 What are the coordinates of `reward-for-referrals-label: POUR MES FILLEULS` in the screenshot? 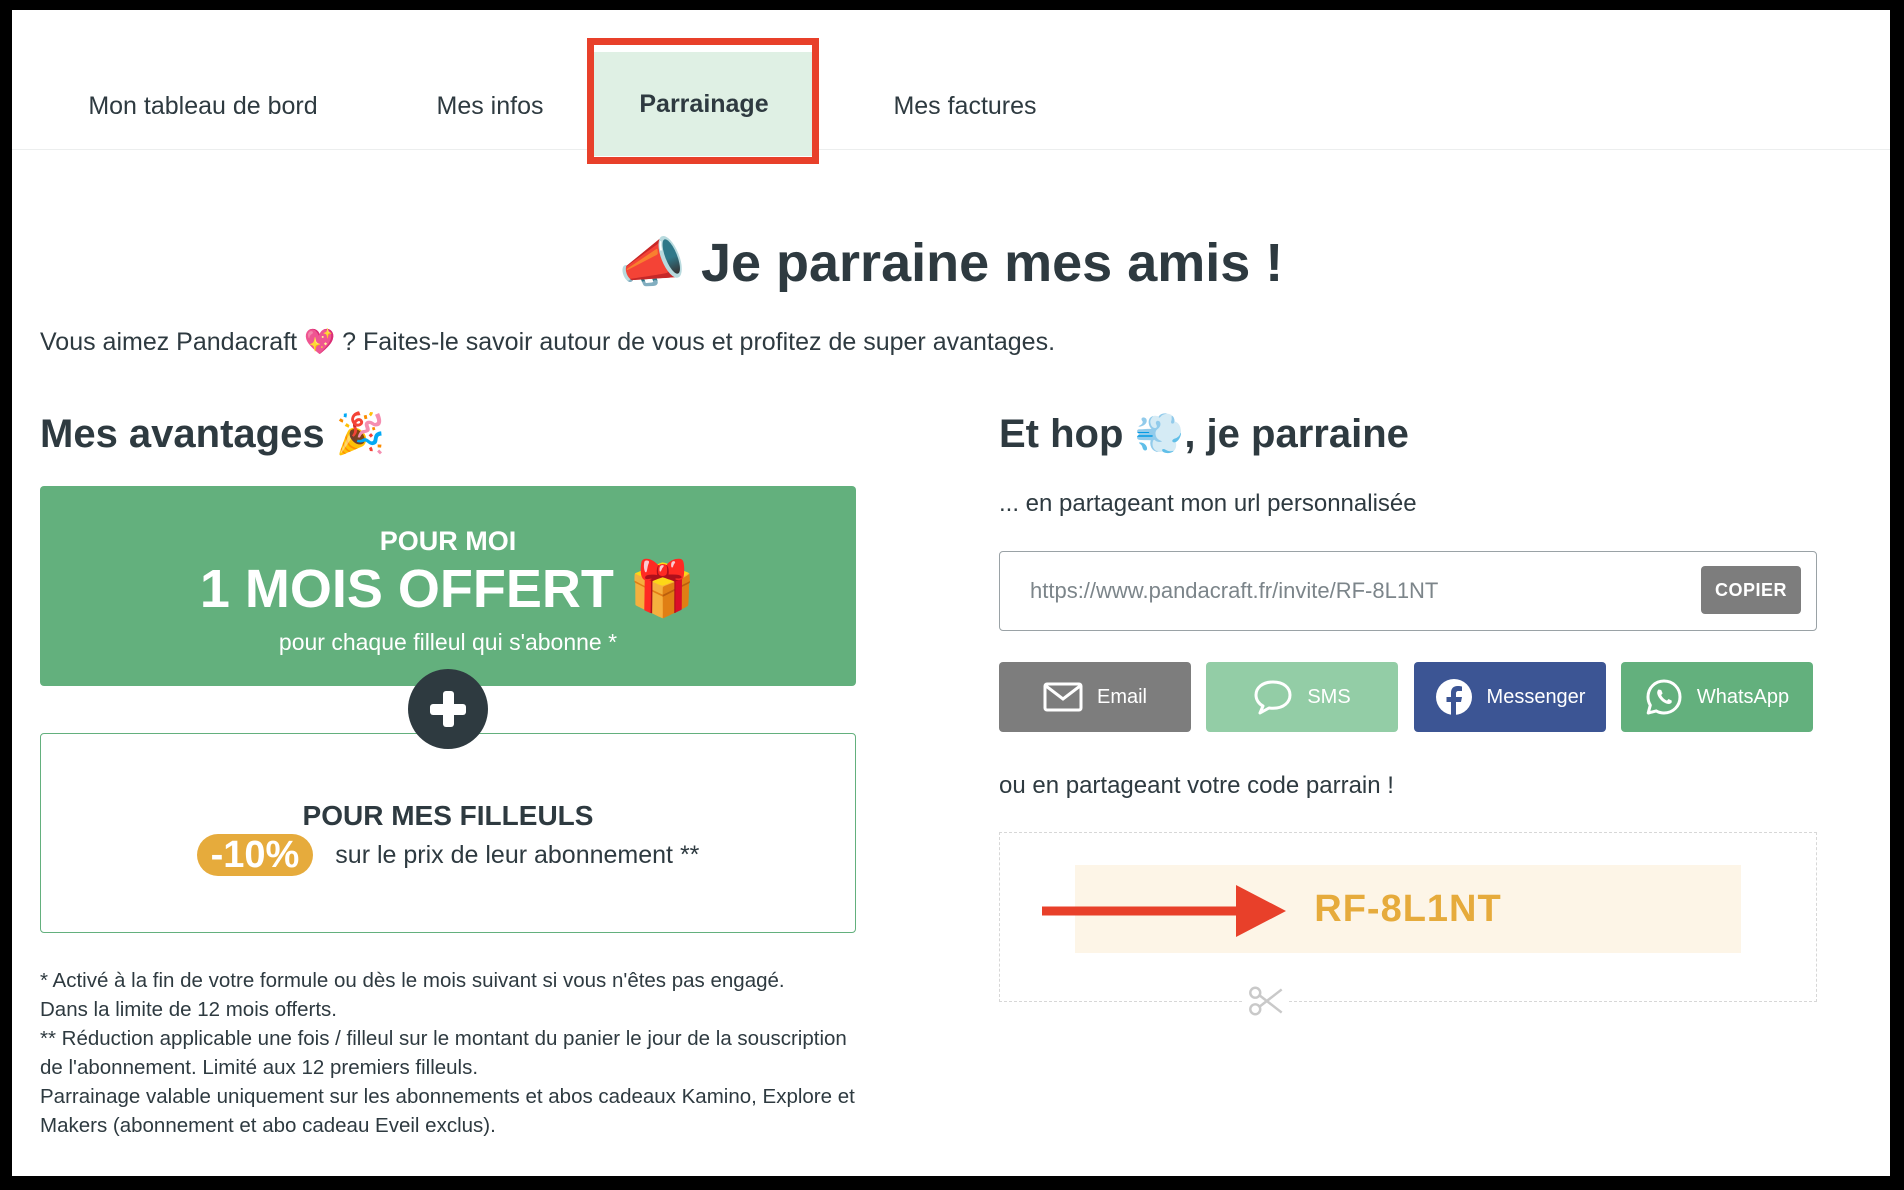 It's located at (448, 815).